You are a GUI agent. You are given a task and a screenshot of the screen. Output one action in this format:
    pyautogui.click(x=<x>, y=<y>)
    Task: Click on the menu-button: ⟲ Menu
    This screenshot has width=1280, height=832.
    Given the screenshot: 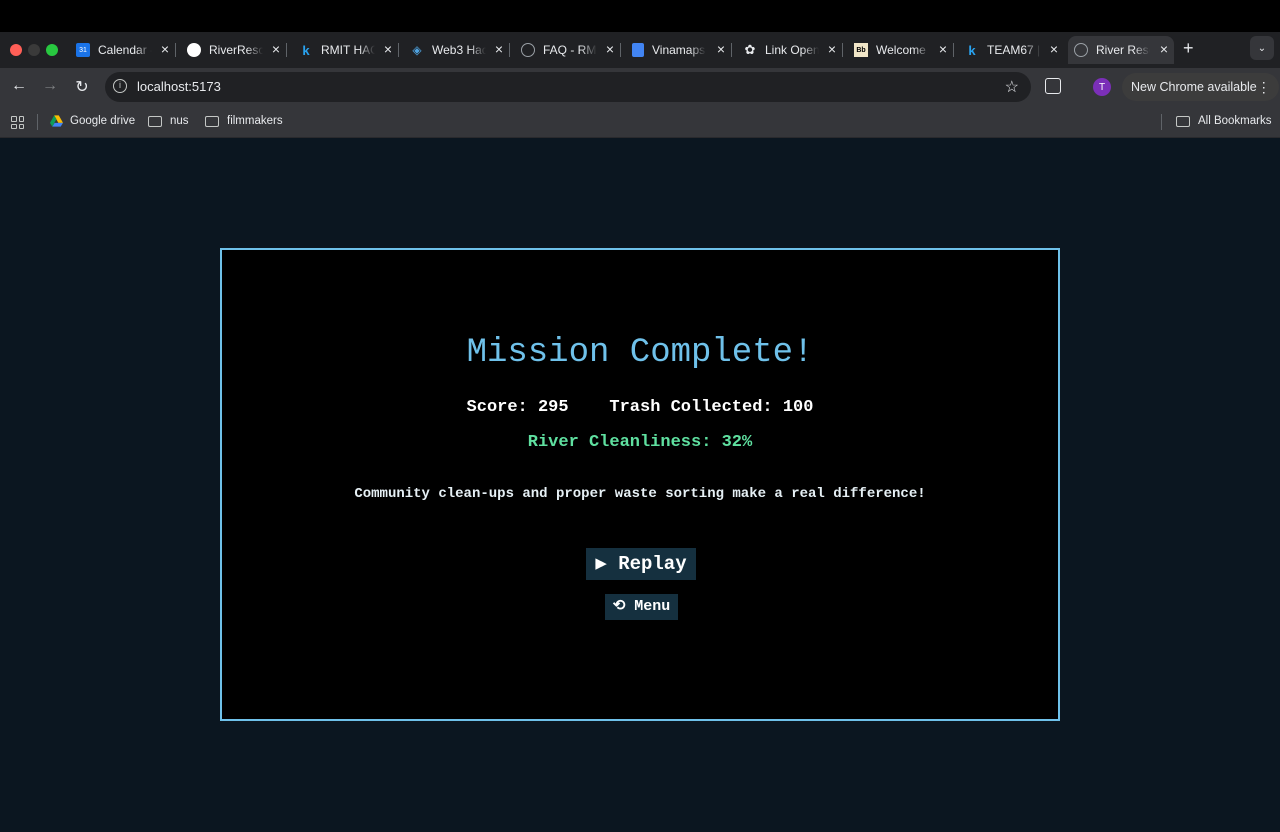 What is the action you would take?
    pyautogui.click(x=641, y=607)
    